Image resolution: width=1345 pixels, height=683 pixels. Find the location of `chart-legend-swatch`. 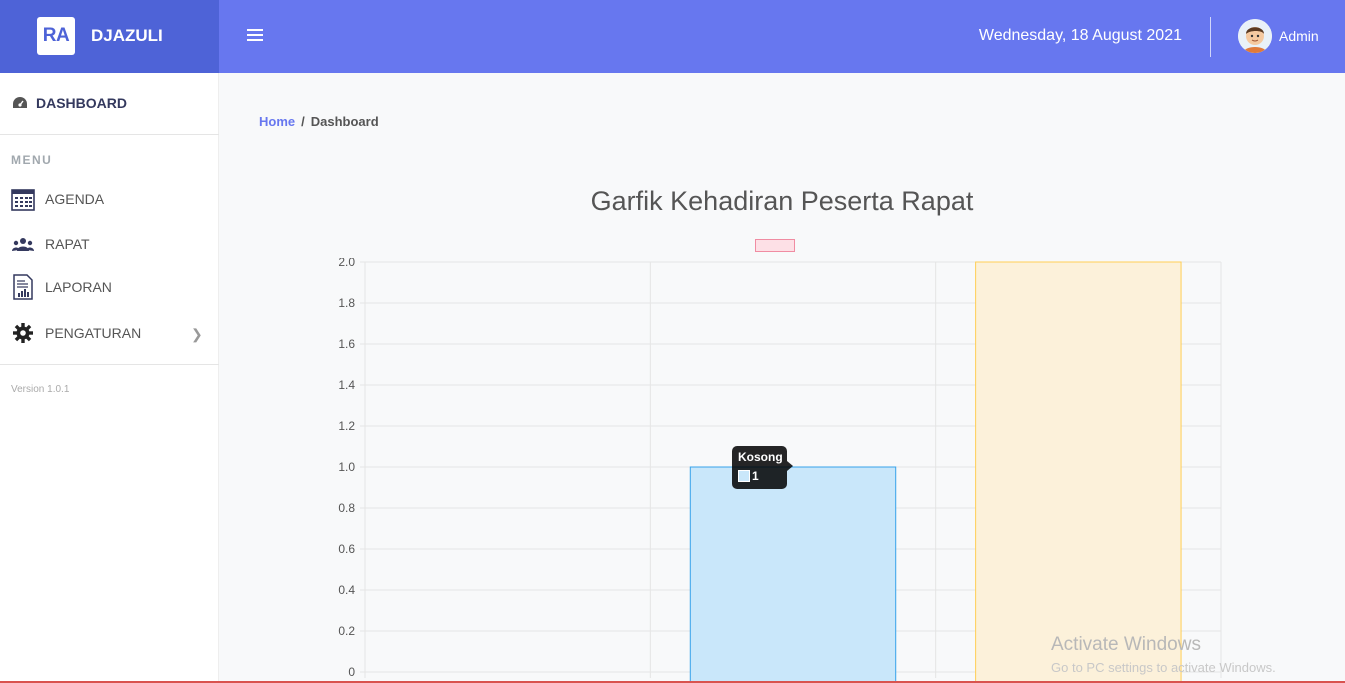

chart-legend-swatch is located at coordinates (775, 245).